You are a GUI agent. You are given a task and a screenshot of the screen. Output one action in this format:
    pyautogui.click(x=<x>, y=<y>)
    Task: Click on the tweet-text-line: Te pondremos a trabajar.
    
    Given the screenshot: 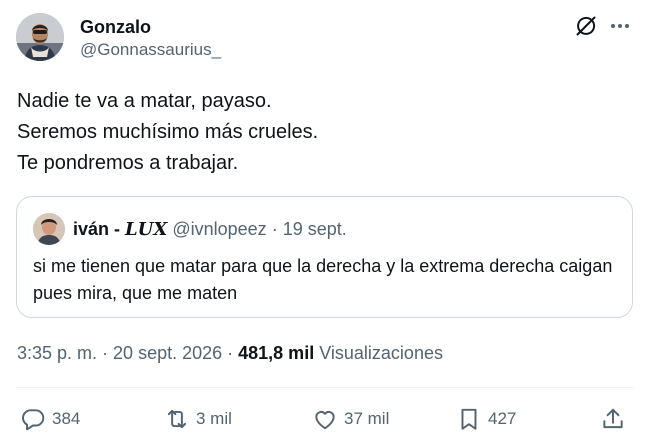 What is the action you would take?
    pyautogui.click(x=128, y=163)
    